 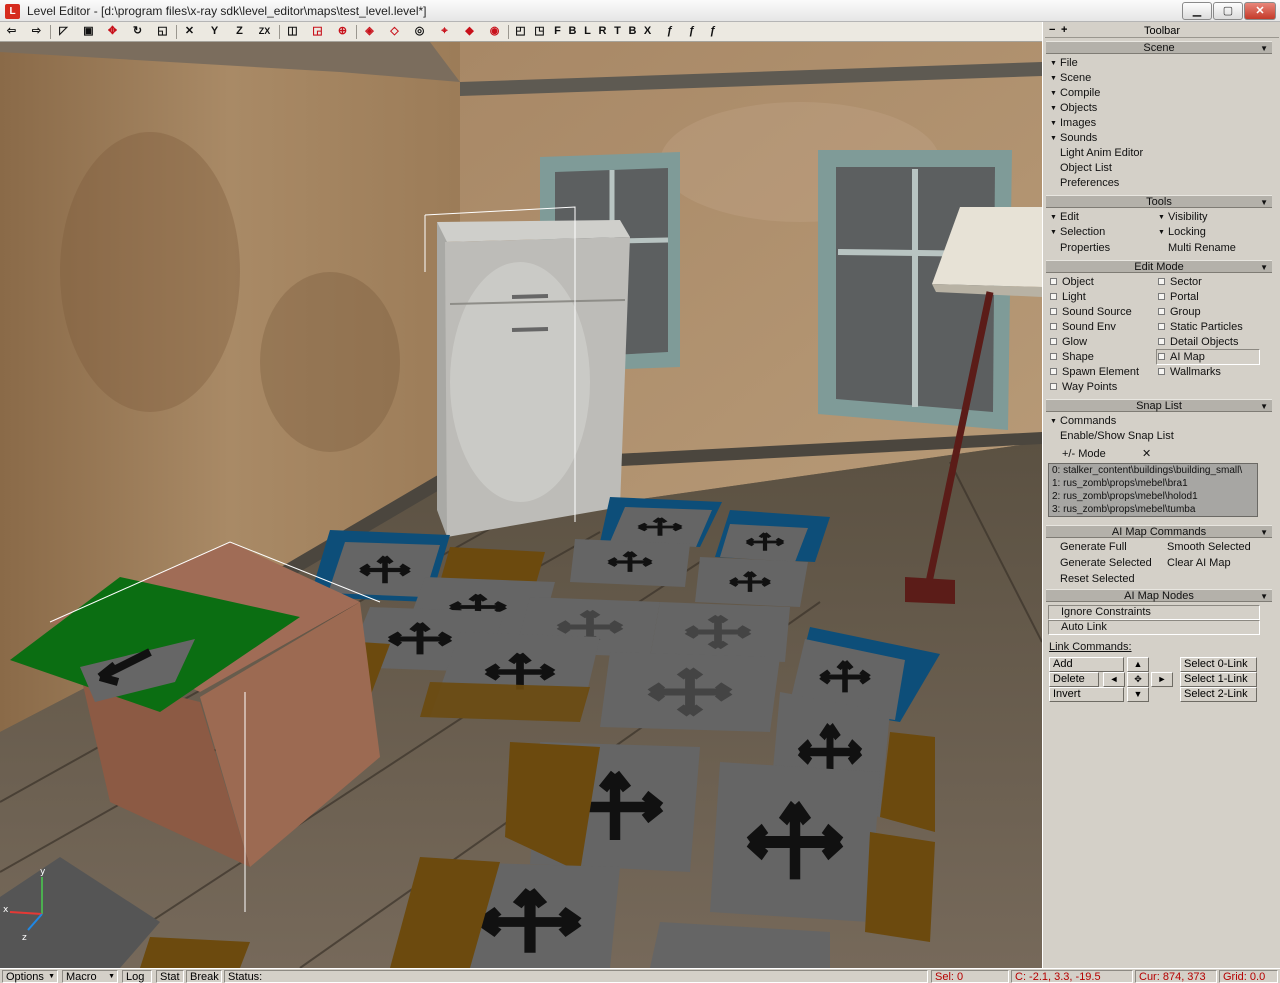 What do you see at coordinates (1197, 11) in the screenshot?
I see `minimize-button: ▁` at bounding box center [1197, 11].